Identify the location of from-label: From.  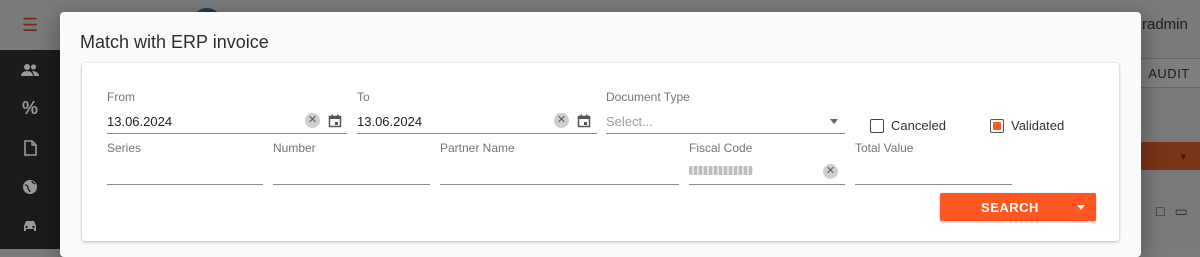
(121, 97).